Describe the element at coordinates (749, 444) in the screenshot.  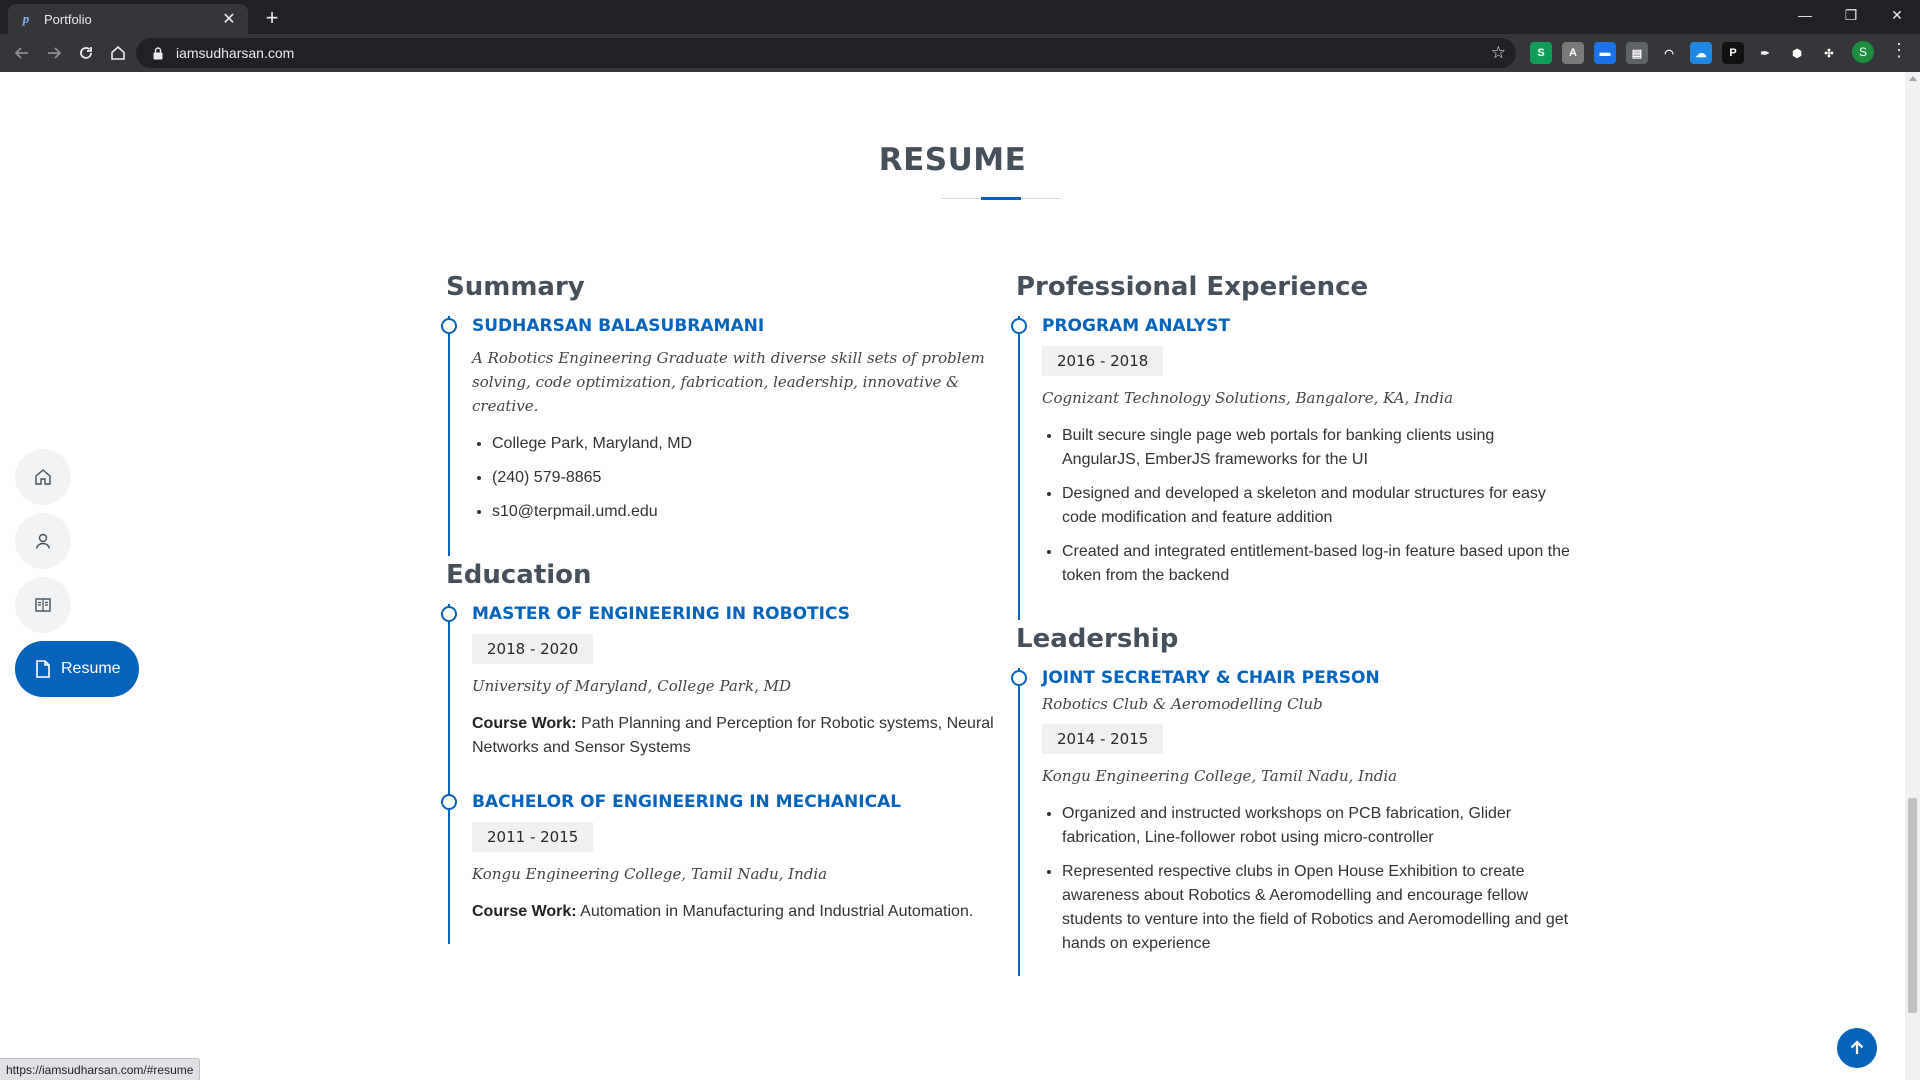
I see `contact-location: College Park, Maryland, MD` at that location.